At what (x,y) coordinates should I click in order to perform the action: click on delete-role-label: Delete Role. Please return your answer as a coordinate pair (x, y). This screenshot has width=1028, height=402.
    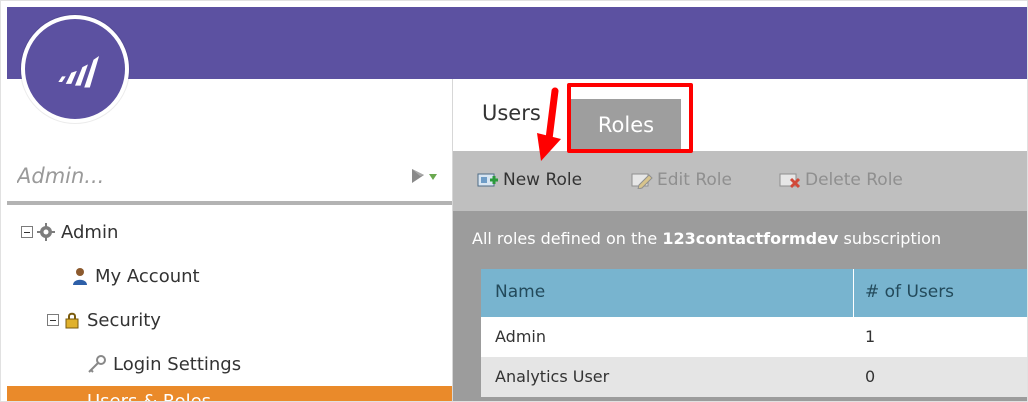
    Looking at the image, I should click on (854, 180).